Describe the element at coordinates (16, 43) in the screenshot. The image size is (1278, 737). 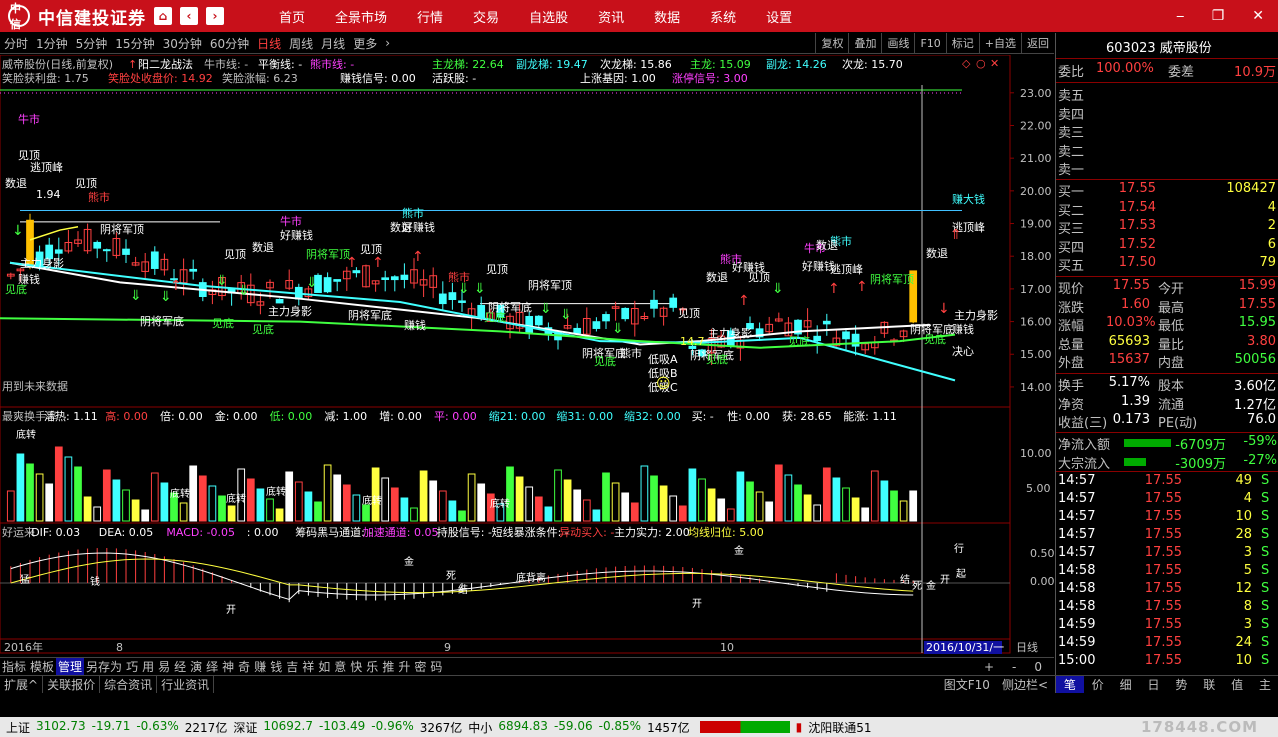
I see `period-tab-0: 分时` at that location.